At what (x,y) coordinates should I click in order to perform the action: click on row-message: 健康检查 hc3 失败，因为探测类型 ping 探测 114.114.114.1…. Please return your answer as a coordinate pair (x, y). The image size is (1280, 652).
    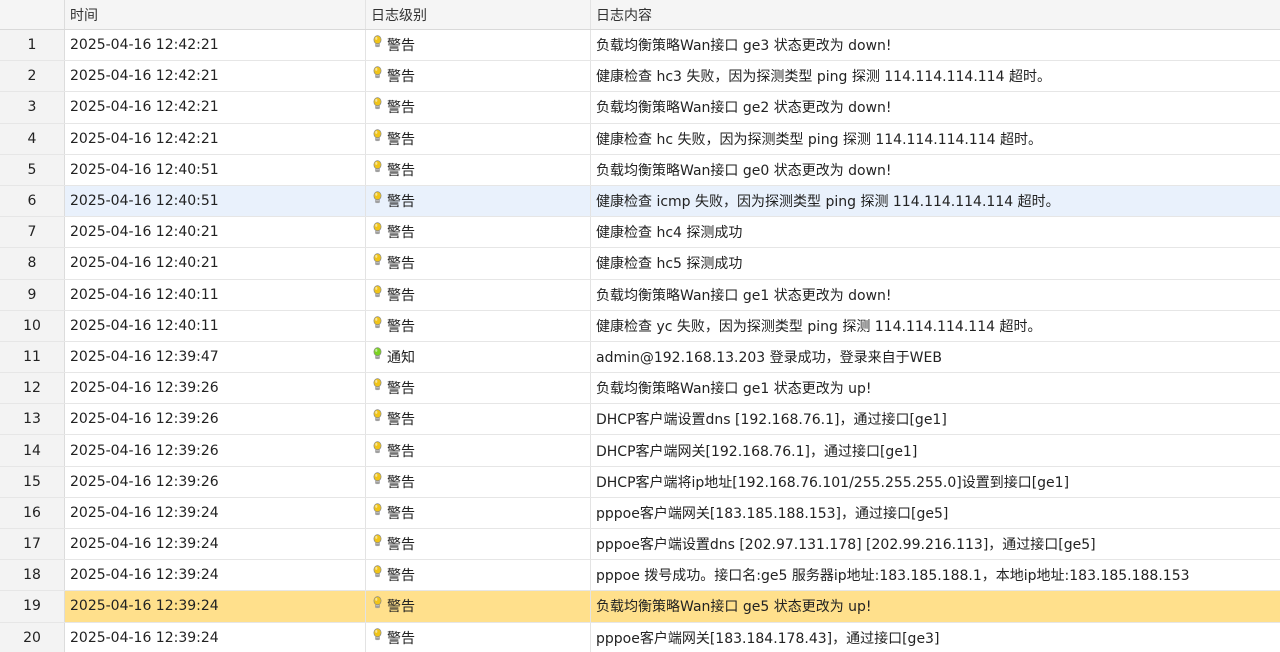
    Looking at the image, I should click on (823, 77).